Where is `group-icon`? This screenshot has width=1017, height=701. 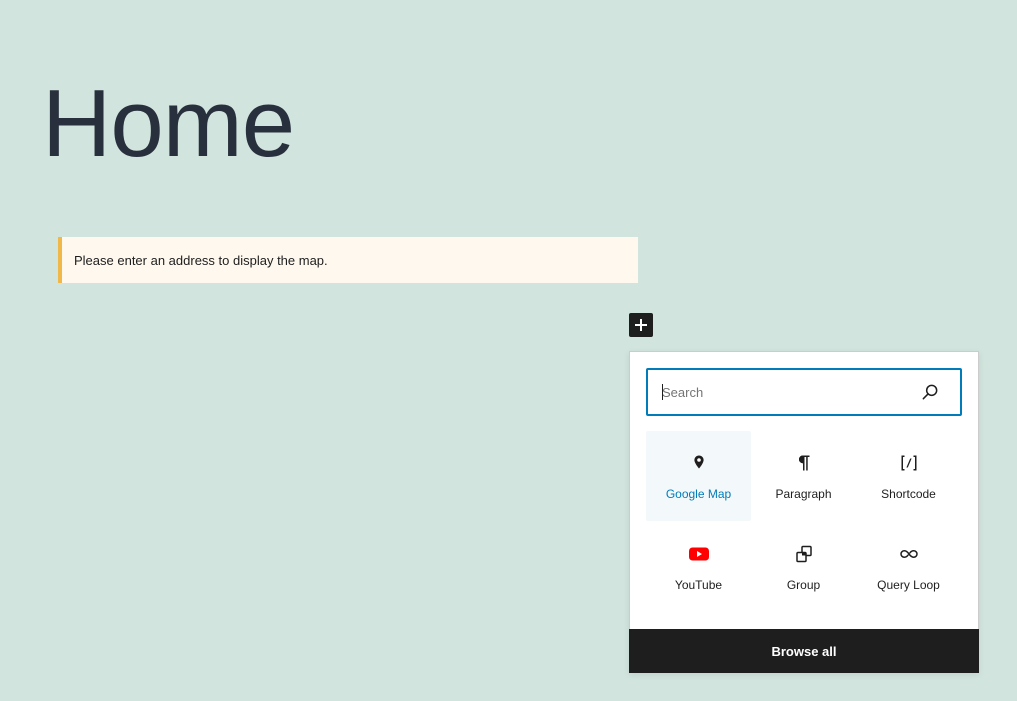 group-icon is located at coordinates (804, 554).